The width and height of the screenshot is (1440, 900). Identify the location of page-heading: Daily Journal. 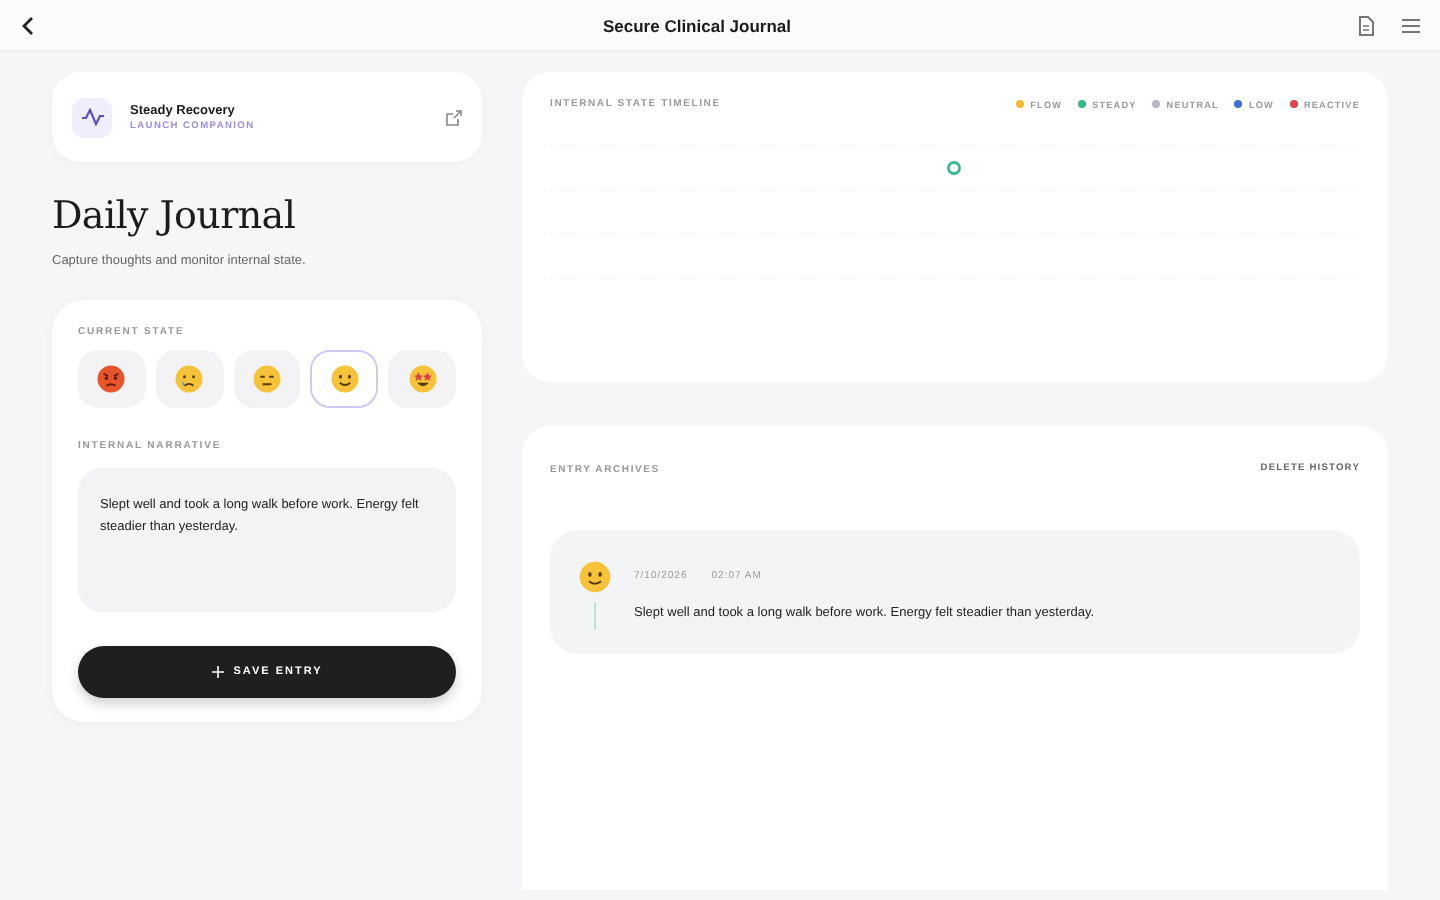
(175, 216).